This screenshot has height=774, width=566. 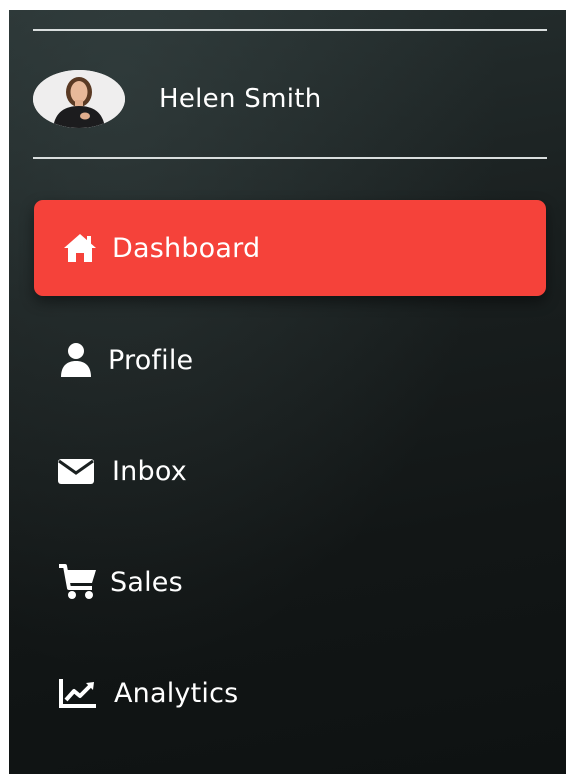 I want to click on nav-label-sales: Sales, so click(x=146, y=582).